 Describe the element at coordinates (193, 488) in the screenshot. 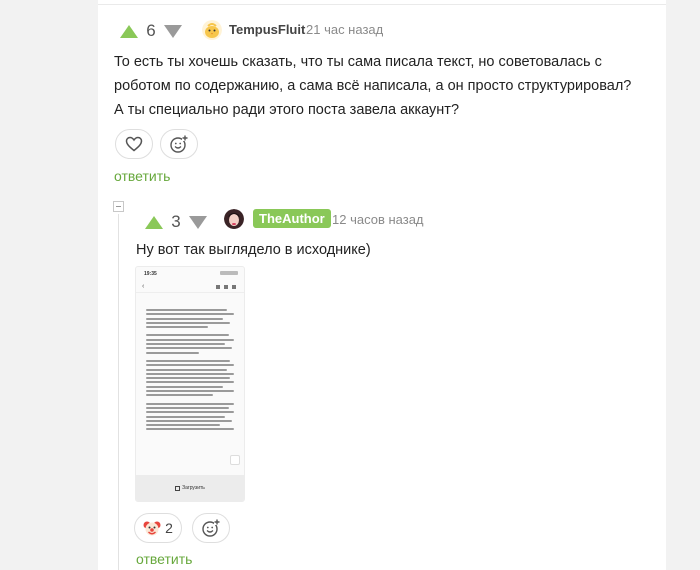

I see `thumb-footer-label: Загрузить` at that location.